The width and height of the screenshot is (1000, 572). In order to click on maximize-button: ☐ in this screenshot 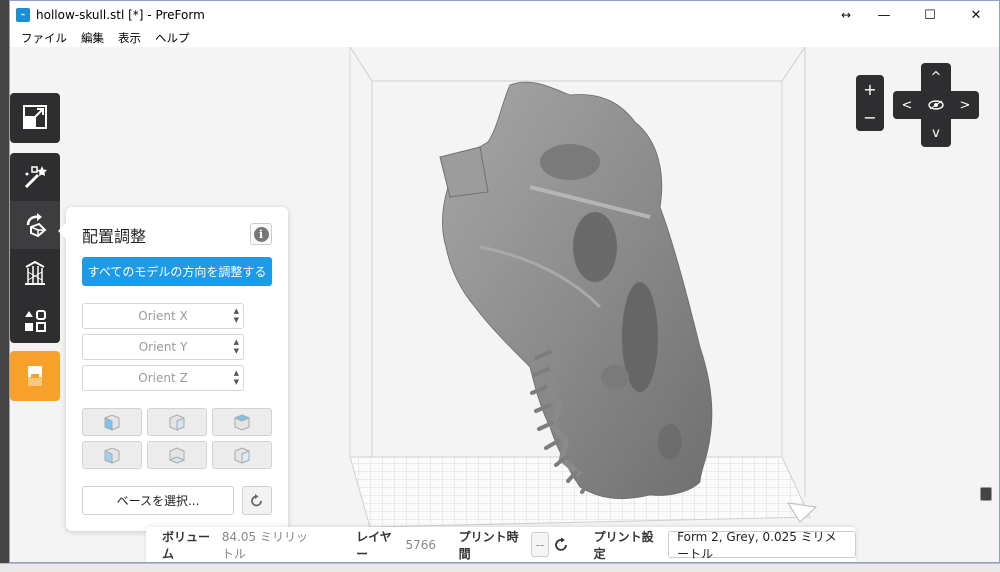, I will do `click(930, 15)`.